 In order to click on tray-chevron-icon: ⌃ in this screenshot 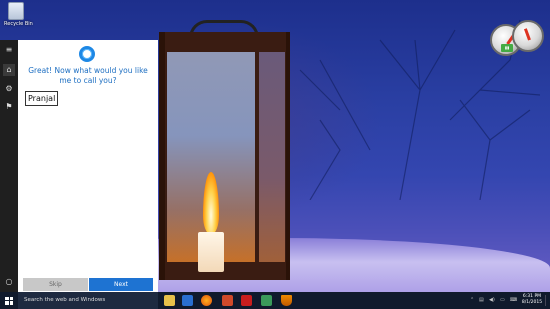, I will do `click(472, 300)`.